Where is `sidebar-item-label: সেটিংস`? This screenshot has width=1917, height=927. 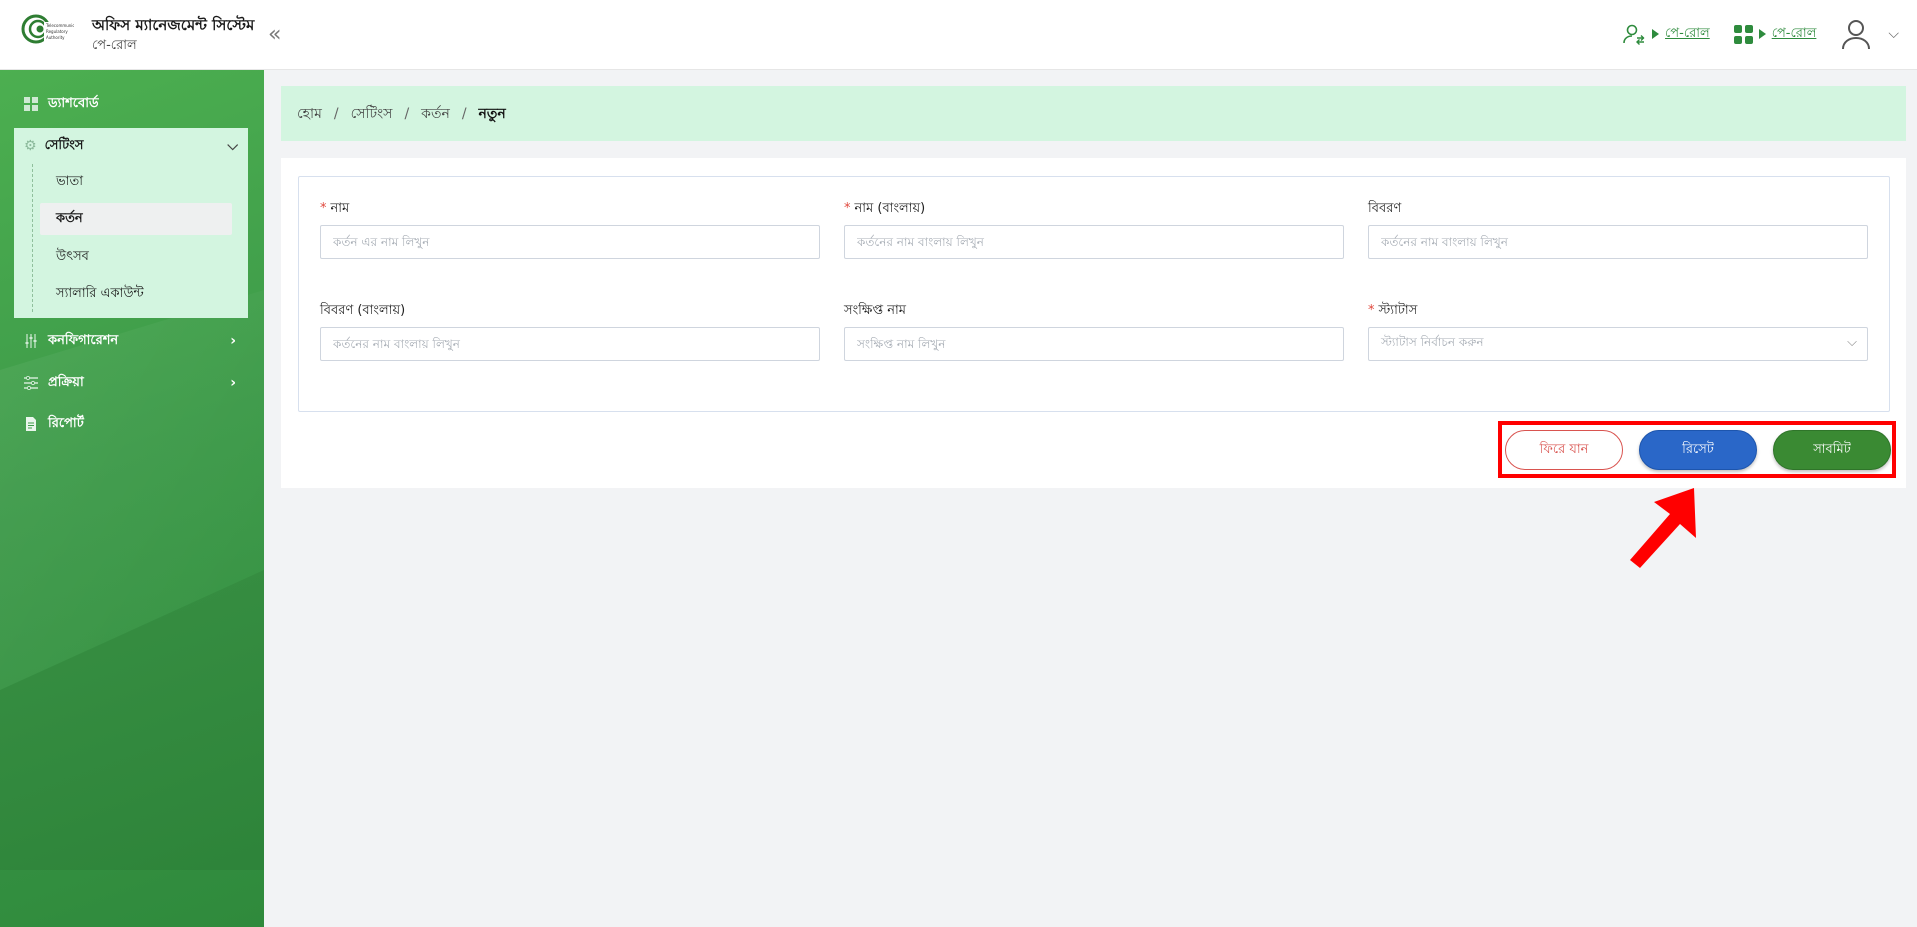
sidebar-item-label: সেটিংস is located at coordinates (64, 145).